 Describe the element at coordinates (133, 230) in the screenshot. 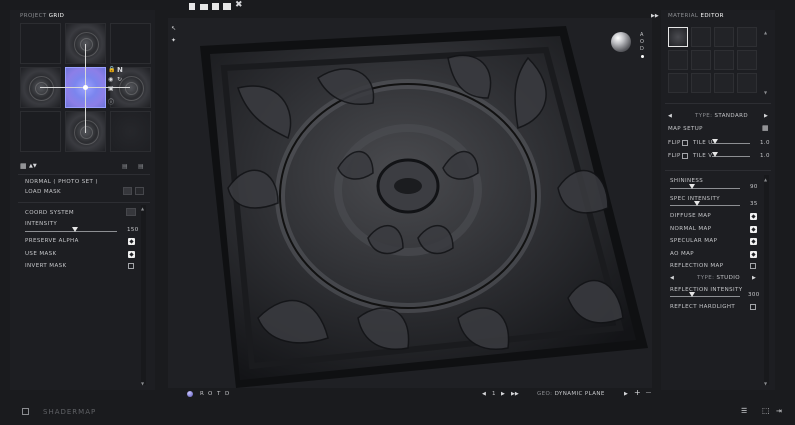

I see `intensity-value: 150` at that location.